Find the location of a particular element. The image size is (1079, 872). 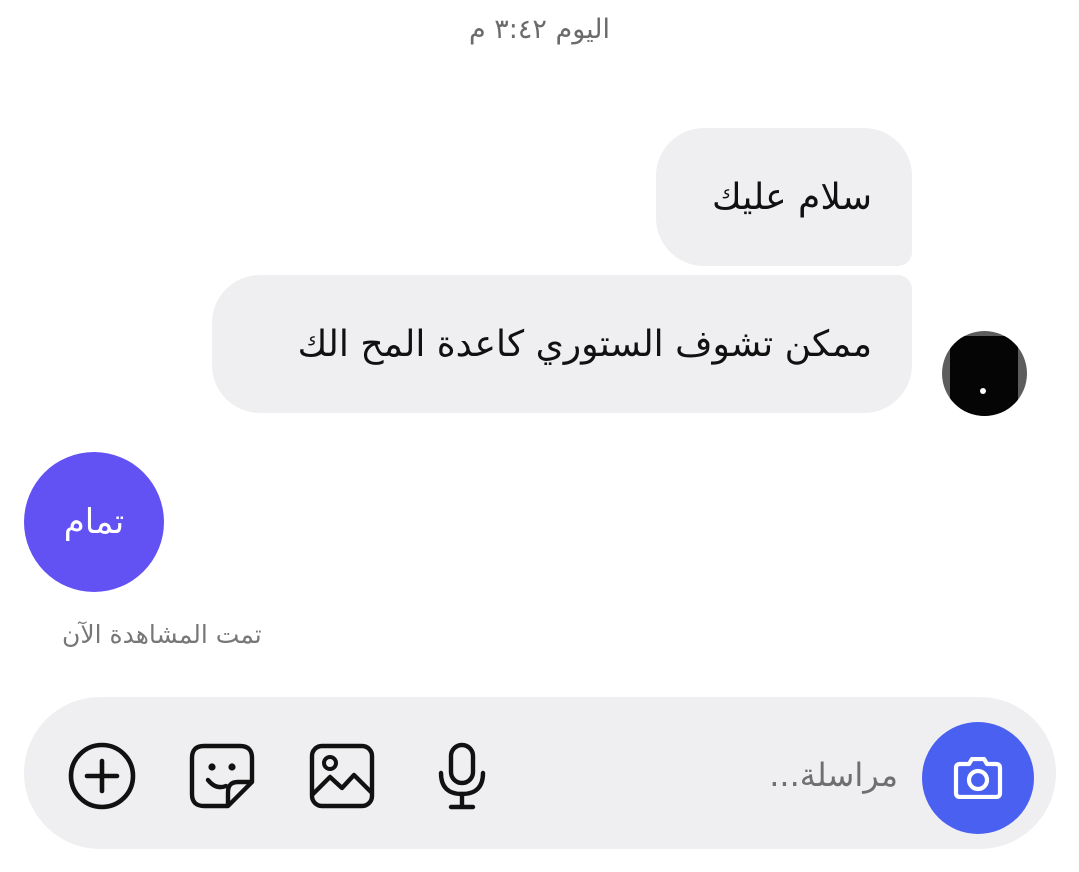

add-button is located at coordinates (102, 776).